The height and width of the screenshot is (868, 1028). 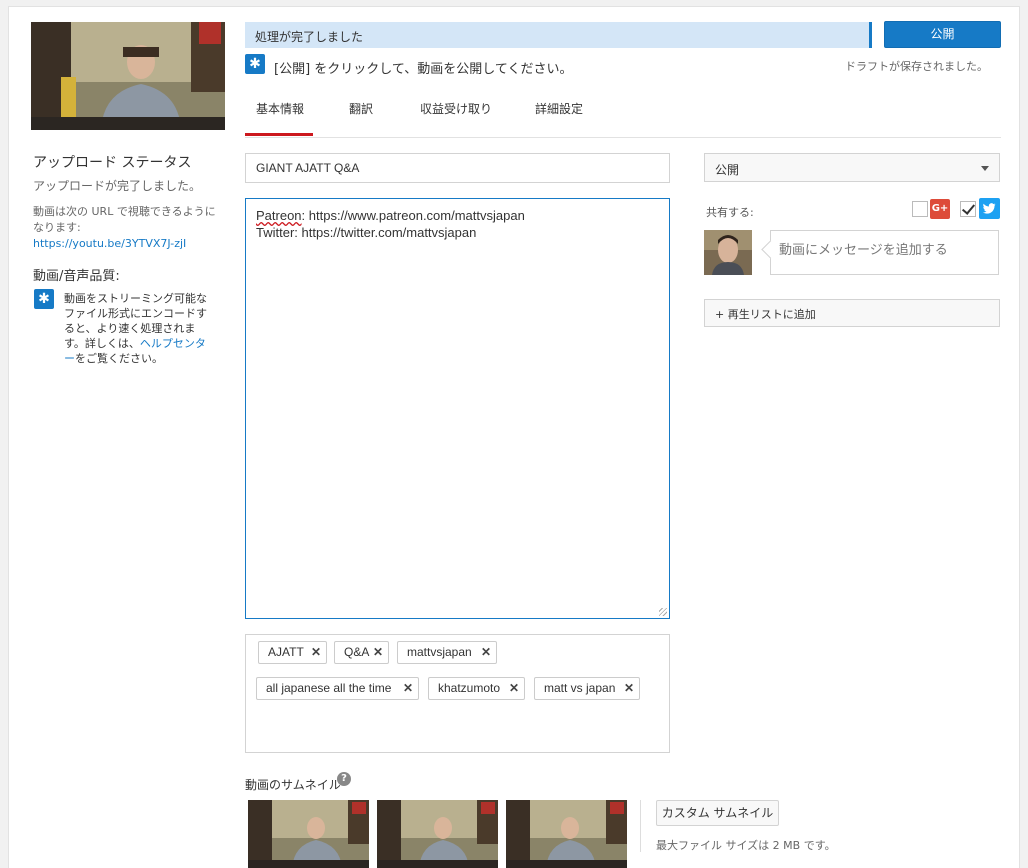 What do you see at coordinates (728, 252) in the screenshot?
I see `avatar` at bounding box center [728, 252].